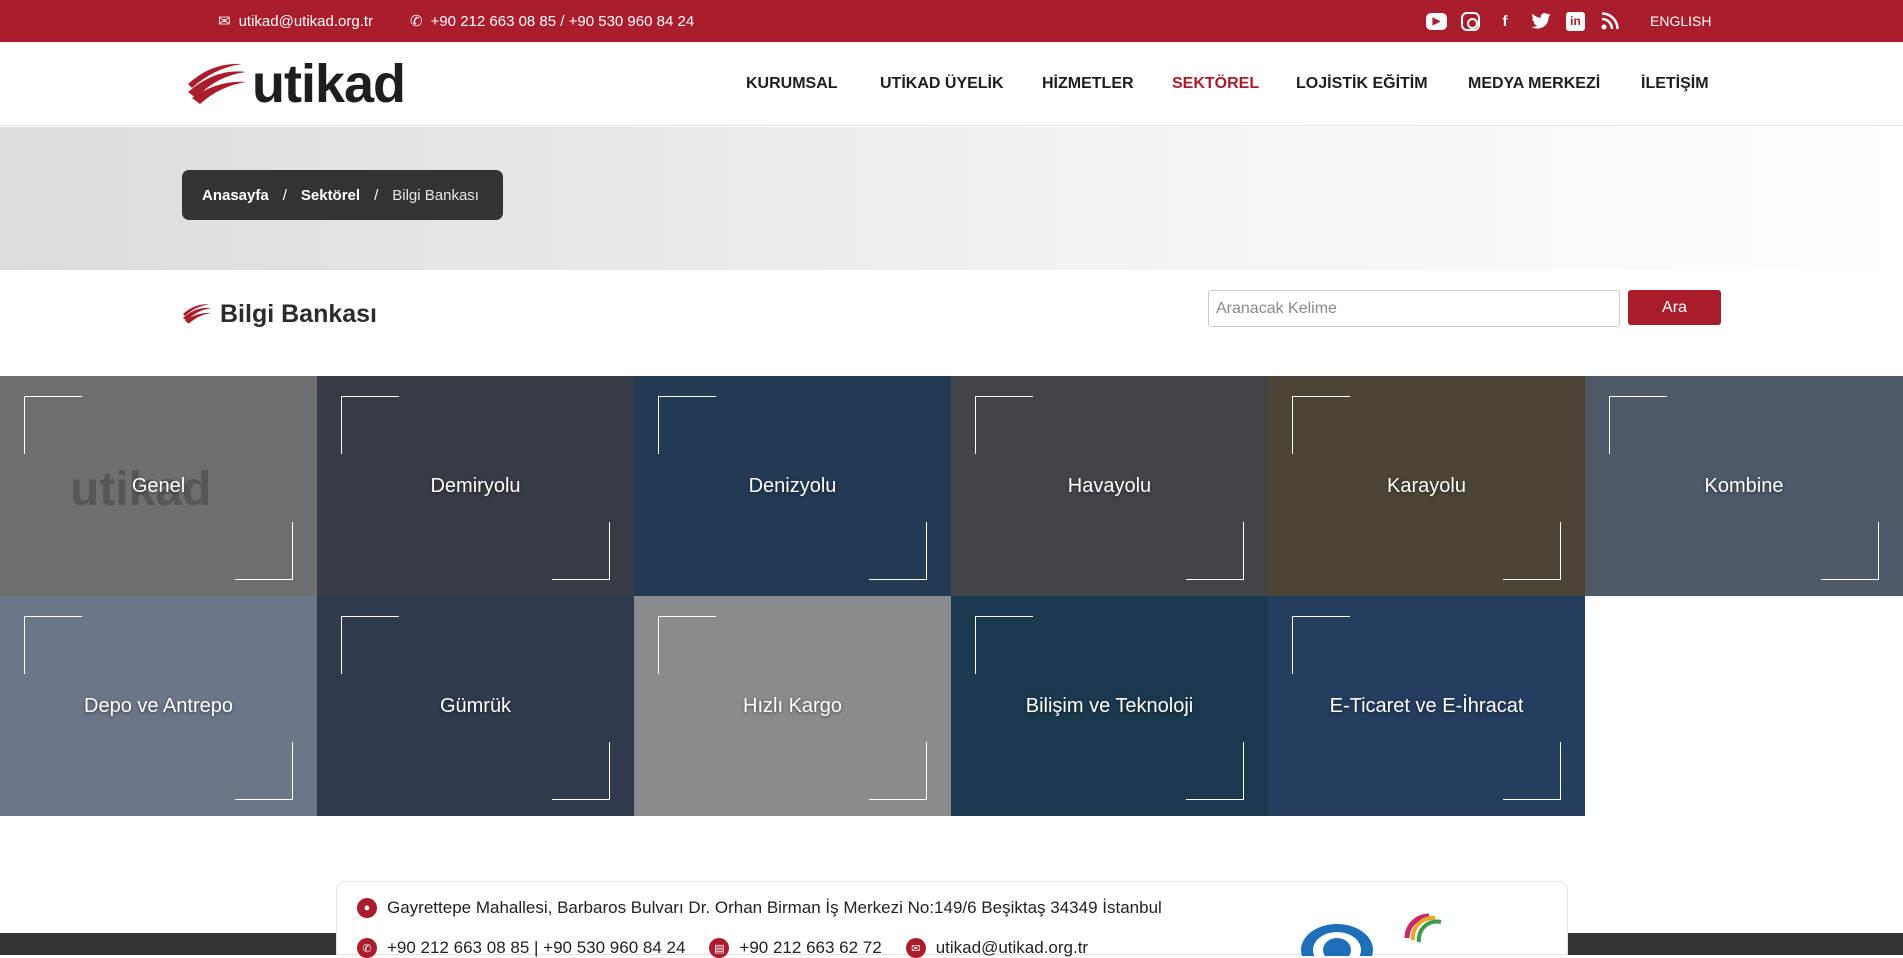 The height and width of the screenshot is (958, 1903). What do you see at coordinates (1470, 21) in the screenshot?
I see `instagram-icon` at bounding box center [1470, 21].